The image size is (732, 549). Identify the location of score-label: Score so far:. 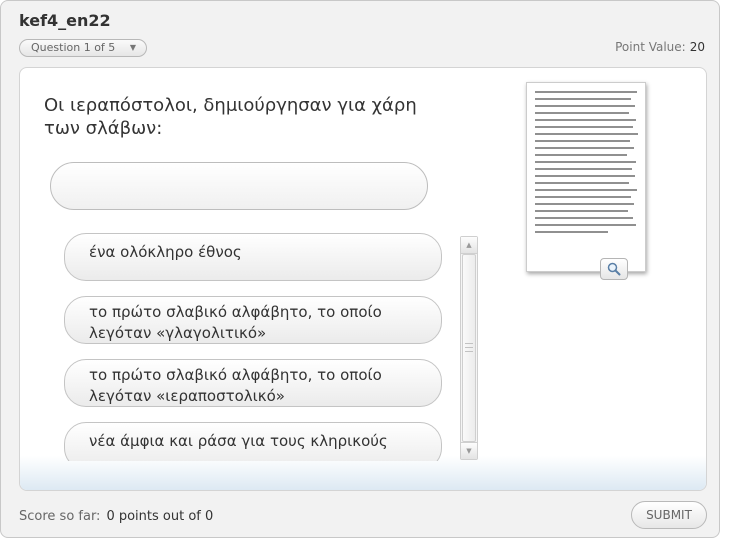
(60, 516).